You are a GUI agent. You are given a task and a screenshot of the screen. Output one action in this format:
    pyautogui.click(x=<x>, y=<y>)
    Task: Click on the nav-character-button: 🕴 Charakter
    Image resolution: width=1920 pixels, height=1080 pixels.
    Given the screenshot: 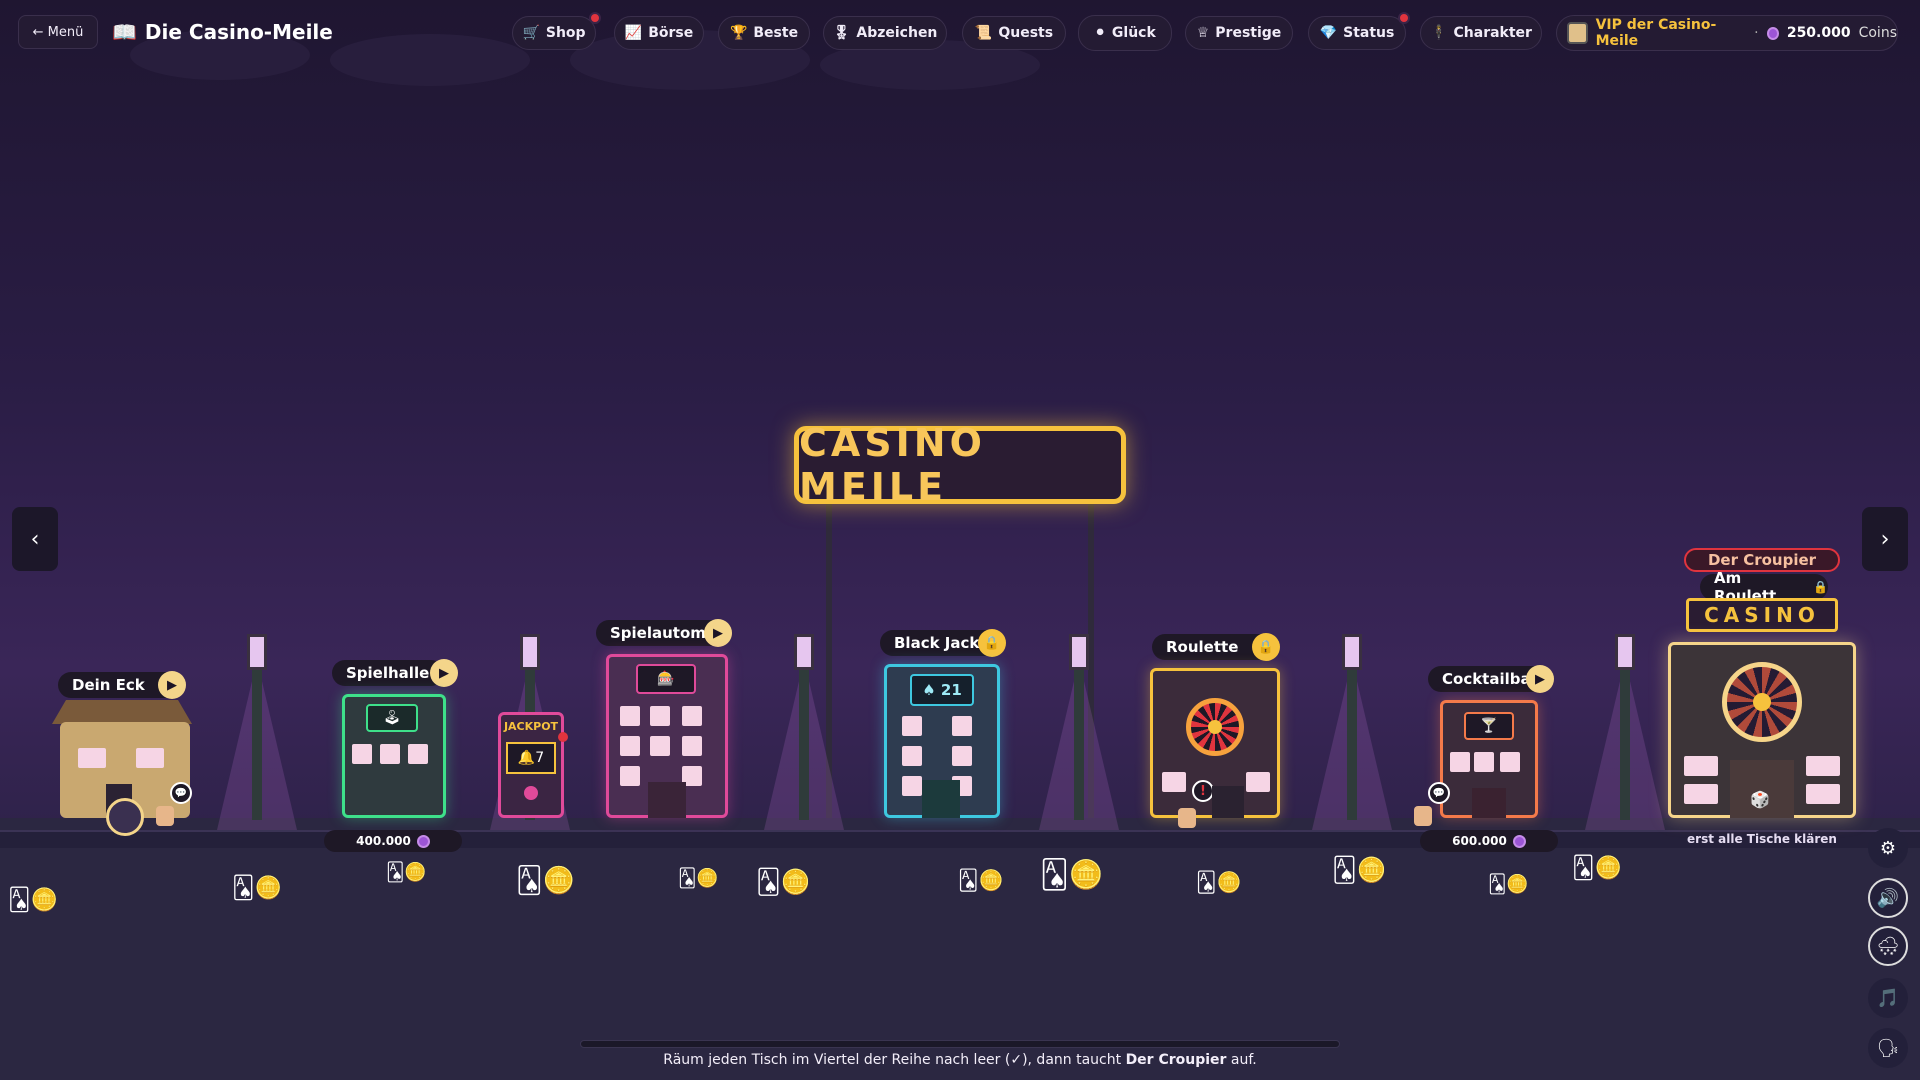 What is the action you would take?
    pyautogui.click(x=1481, y=33)
    